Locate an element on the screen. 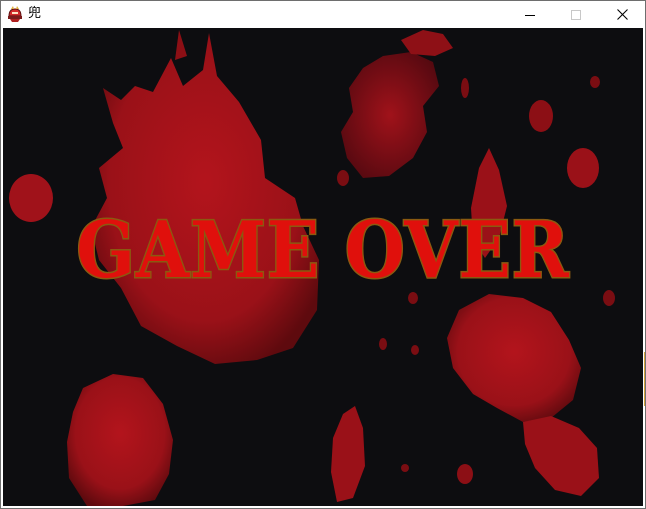  minimize-icon is located at coordinates (530, 15).